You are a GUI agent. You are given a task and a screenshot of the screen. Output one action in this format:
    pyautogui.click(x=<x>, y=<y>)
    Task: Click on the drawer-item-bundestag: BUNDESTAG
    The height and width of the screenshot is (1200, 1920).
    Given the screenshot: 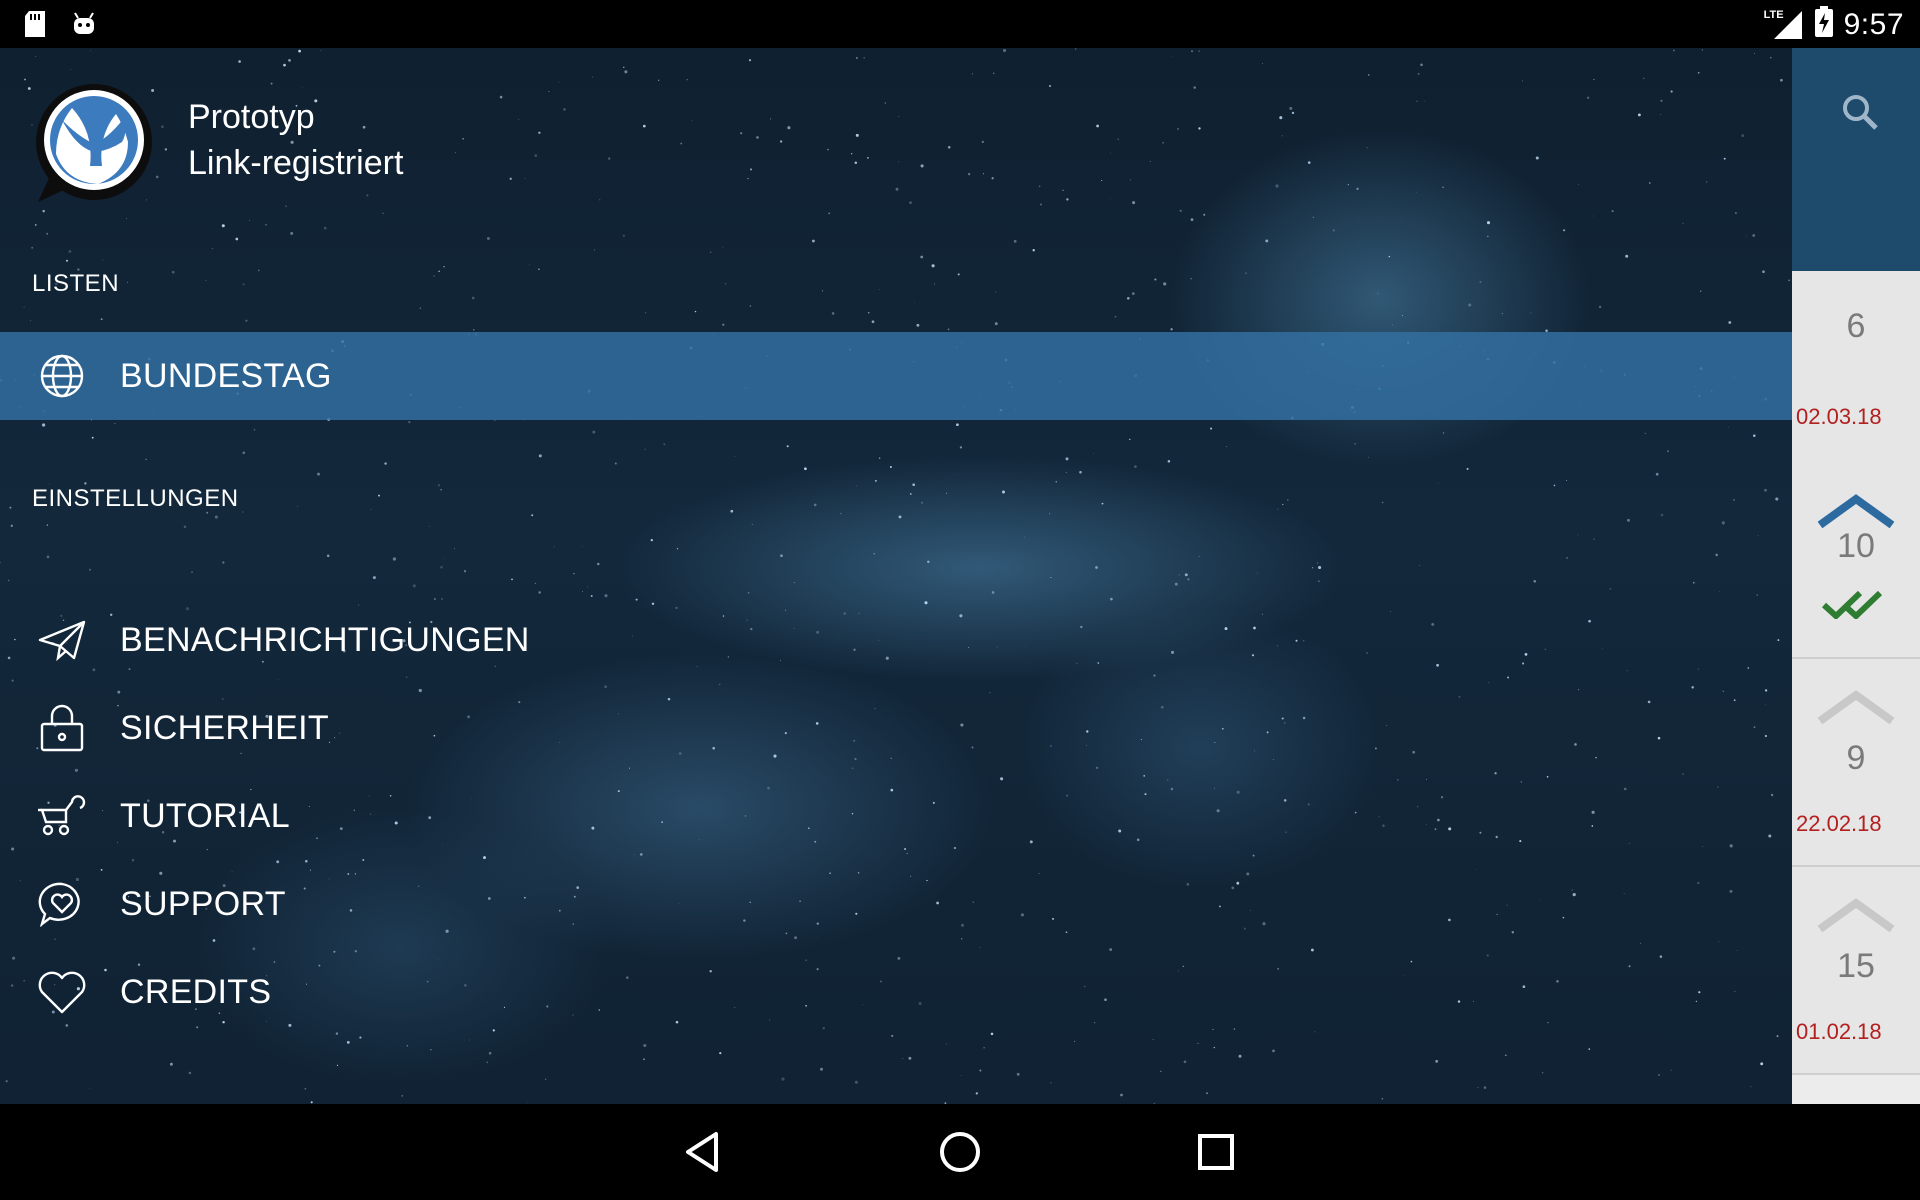 What is the action you would take?
    pyautogui.click(x=896, y=376)
    